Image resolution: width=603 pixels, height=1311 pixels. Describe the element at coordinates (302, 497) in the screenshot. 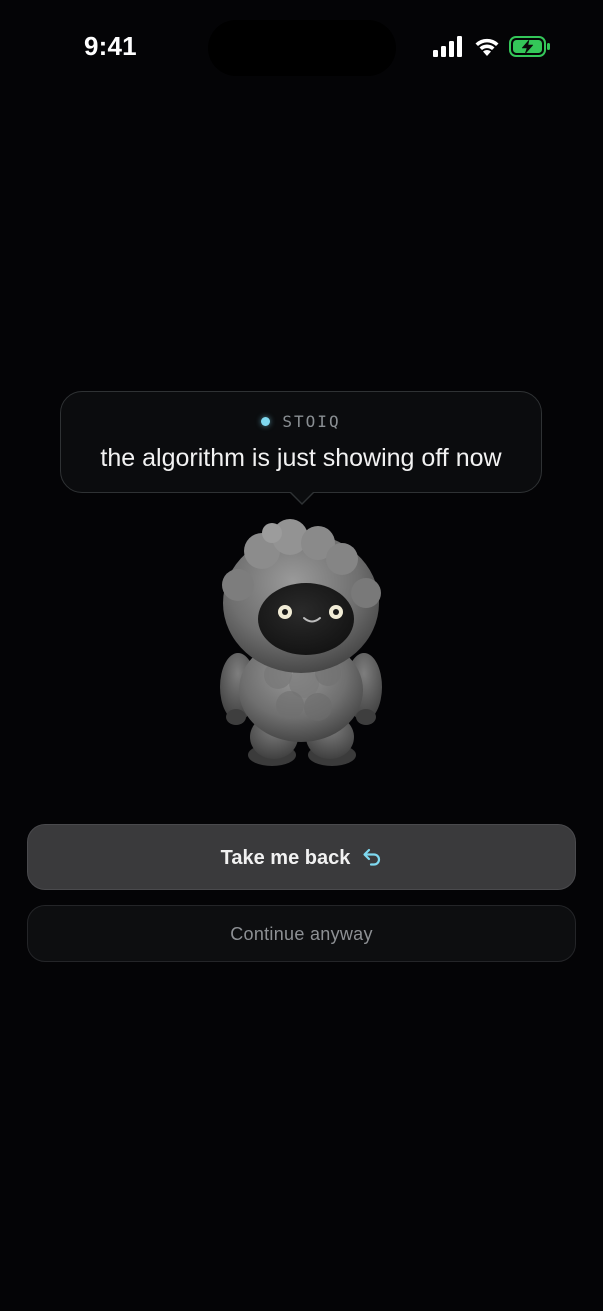

I see `bubble-tail-inner` at that location.